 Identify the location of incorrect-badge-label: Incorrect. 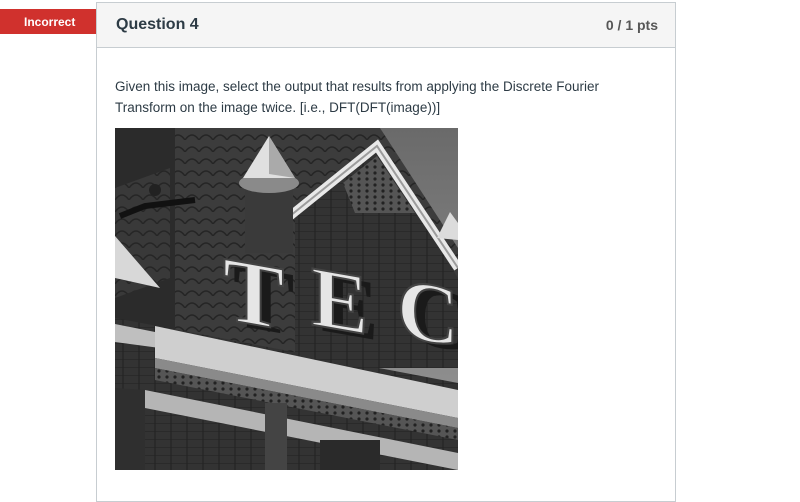
(50, 21).